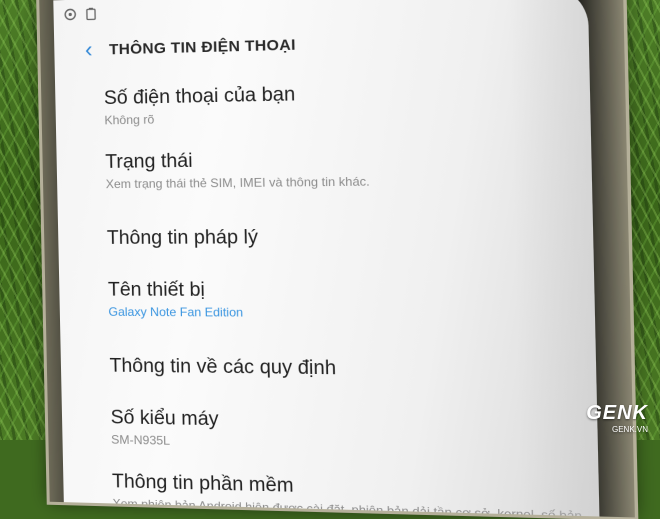 The width and height of the screenshot is (660, 519). I want to click on item-label: Số điện thoại của bạn, so click(199, 96).